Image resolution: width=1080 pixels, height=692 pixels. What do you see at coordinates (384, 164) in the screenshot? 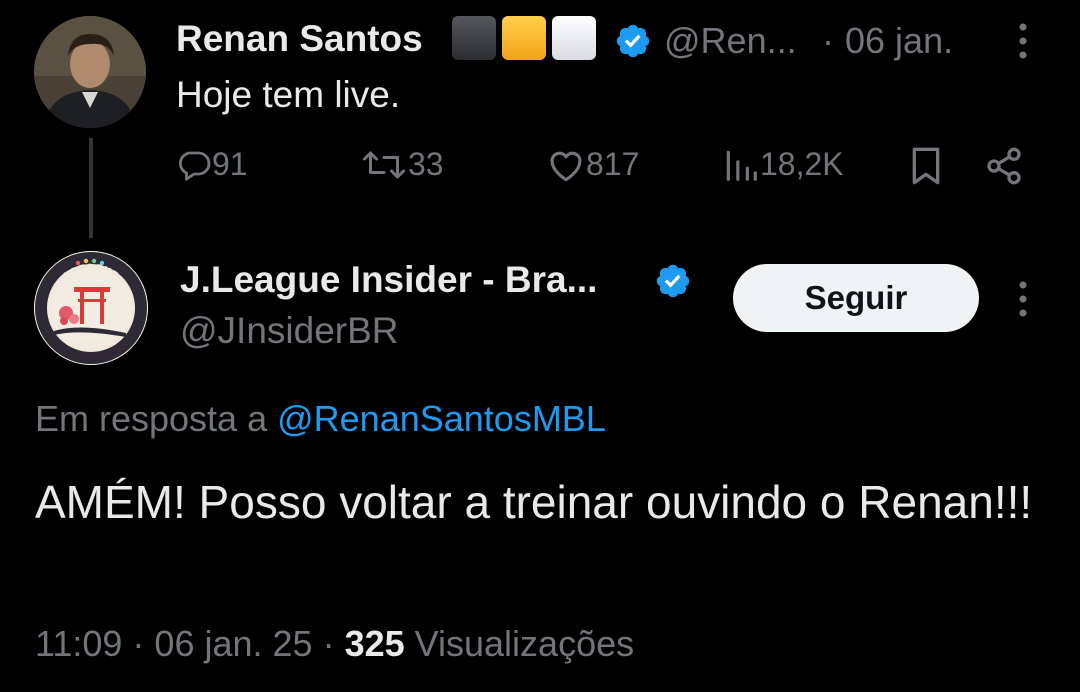
I see `retweet-icon` at bounding box center [384, 164].